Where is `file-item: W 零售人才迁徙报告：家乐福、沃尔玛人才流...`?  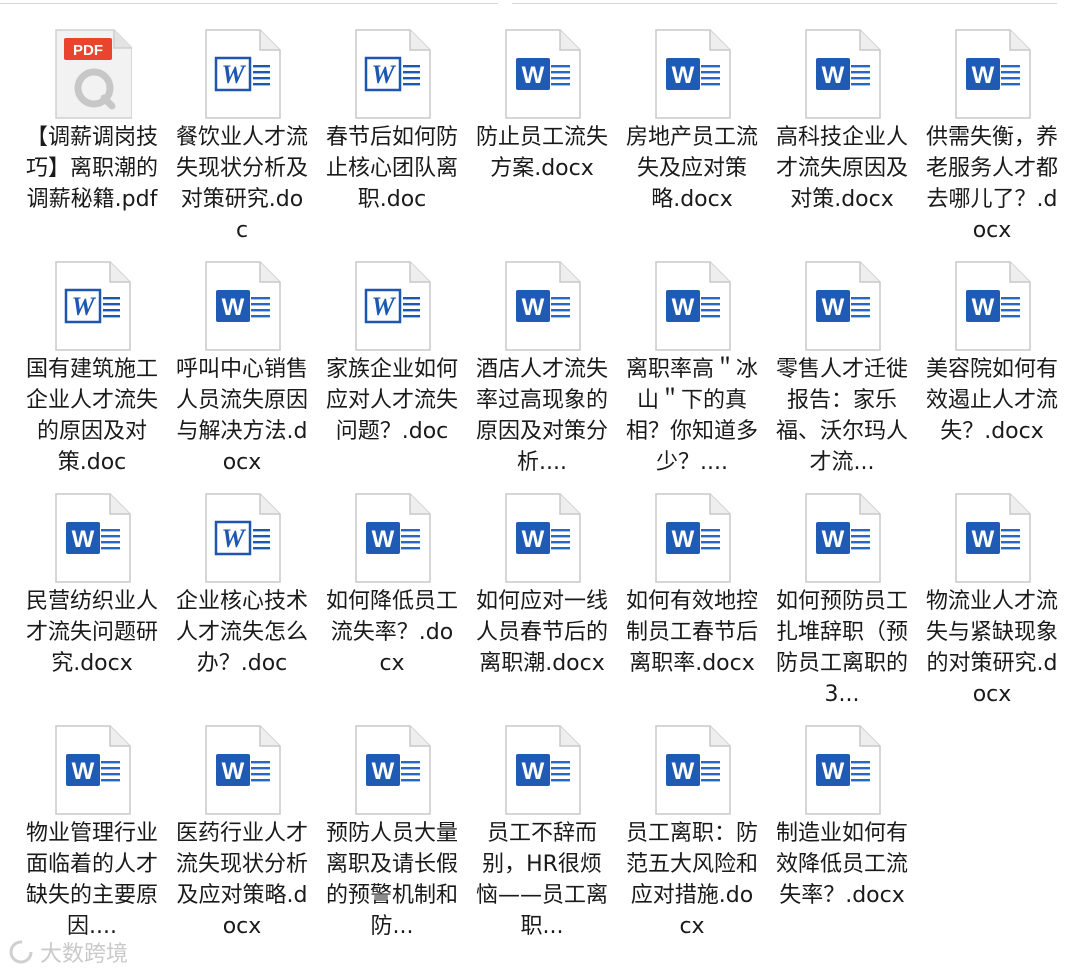 file-item: W 零售人才迁徙报告：家乐福、沃尔玛人才流... is located at coordinates (842, 367).